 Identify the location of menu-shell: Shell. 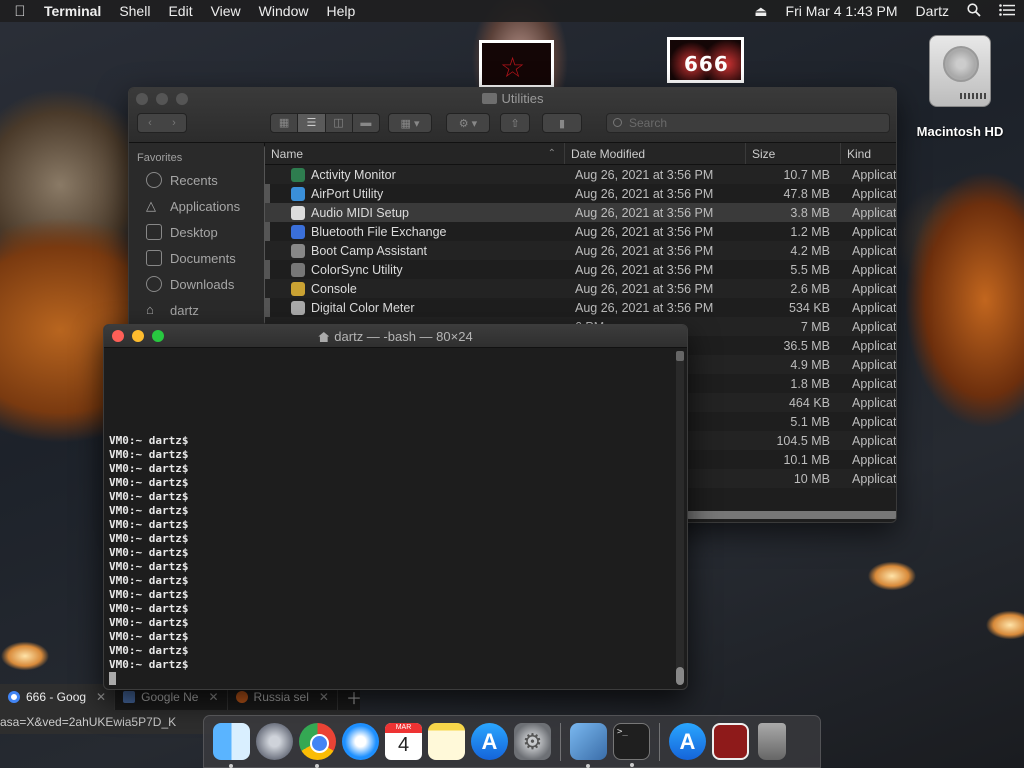
(134, 11).